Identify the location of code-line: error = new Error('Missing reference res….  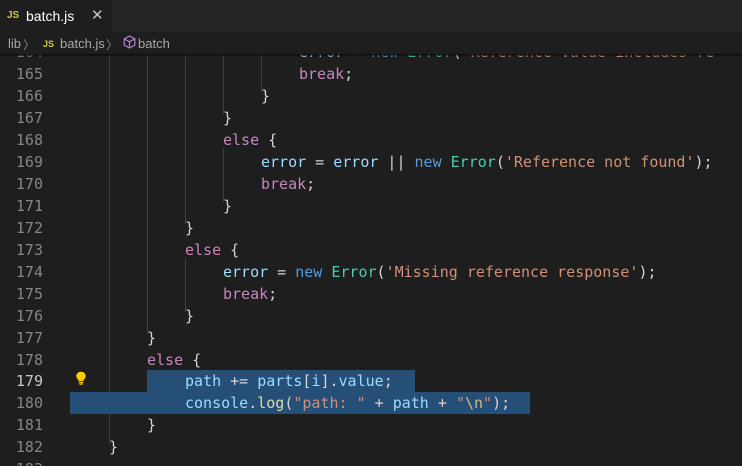
(440, 272).